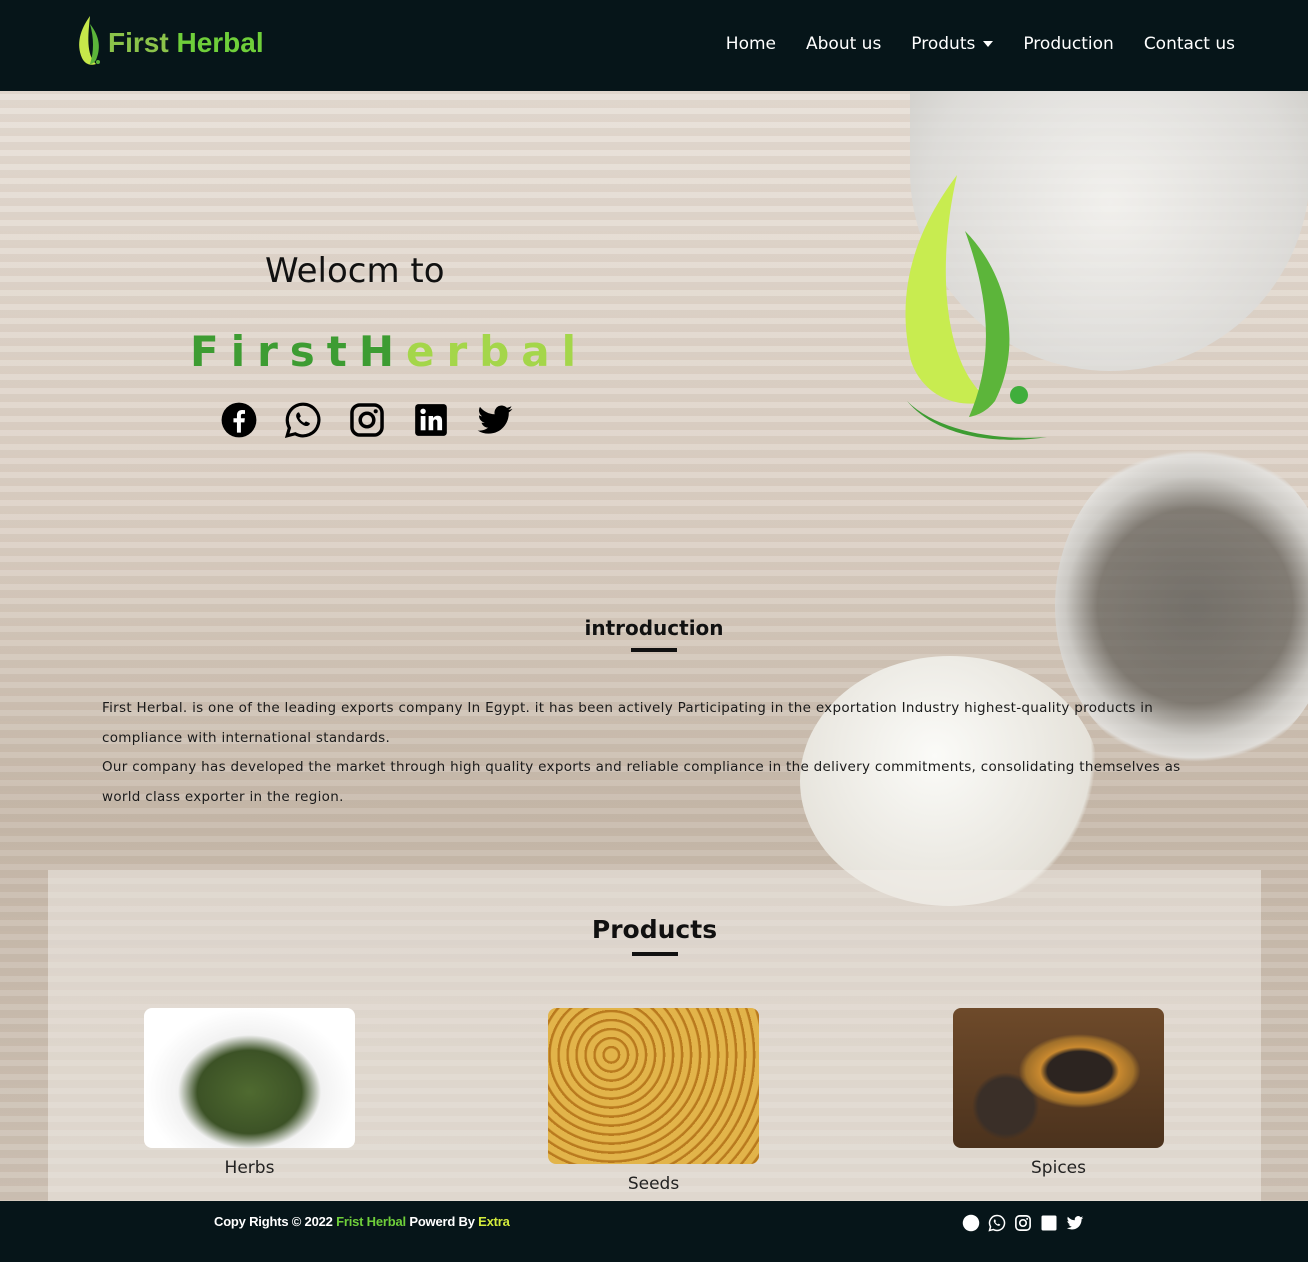 This screenshot has height=1262, width=1308. I want to click on copyright-prefix: Copy Rights © 2022, so click(275, 1221).